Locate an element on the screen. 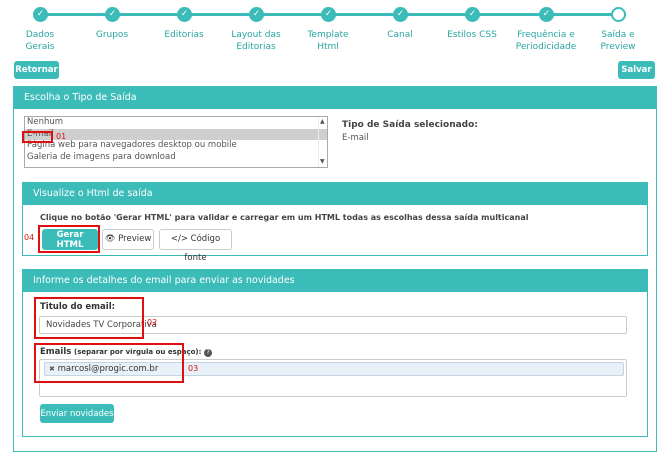  listbox-option: Nenhum is located at coordinates (176, 123).